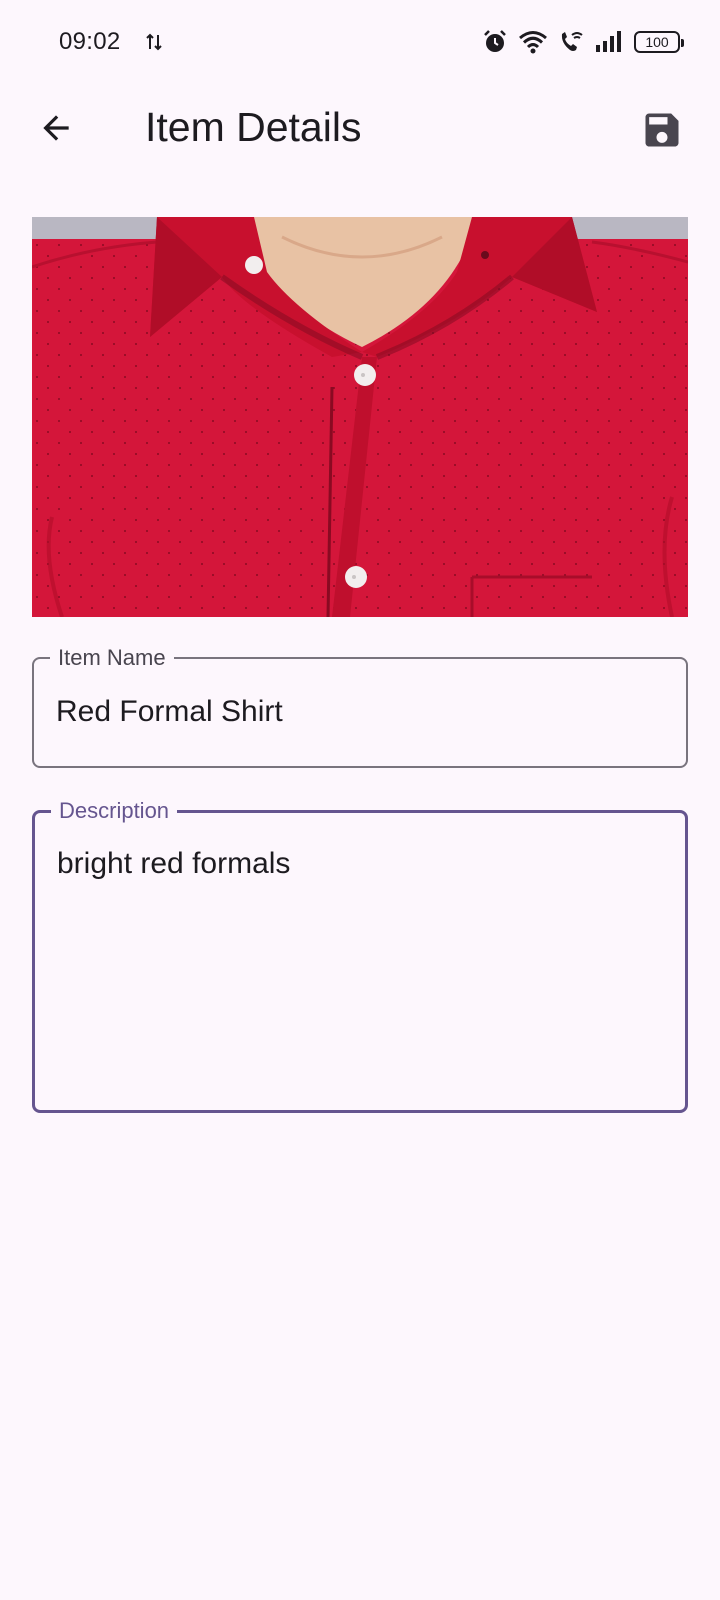 This screenshot has height=1600, width=720. What do you see at coordinates (533, 42) in the screenshot?
I see `wifi-icon` at bounding box center [533, 42].